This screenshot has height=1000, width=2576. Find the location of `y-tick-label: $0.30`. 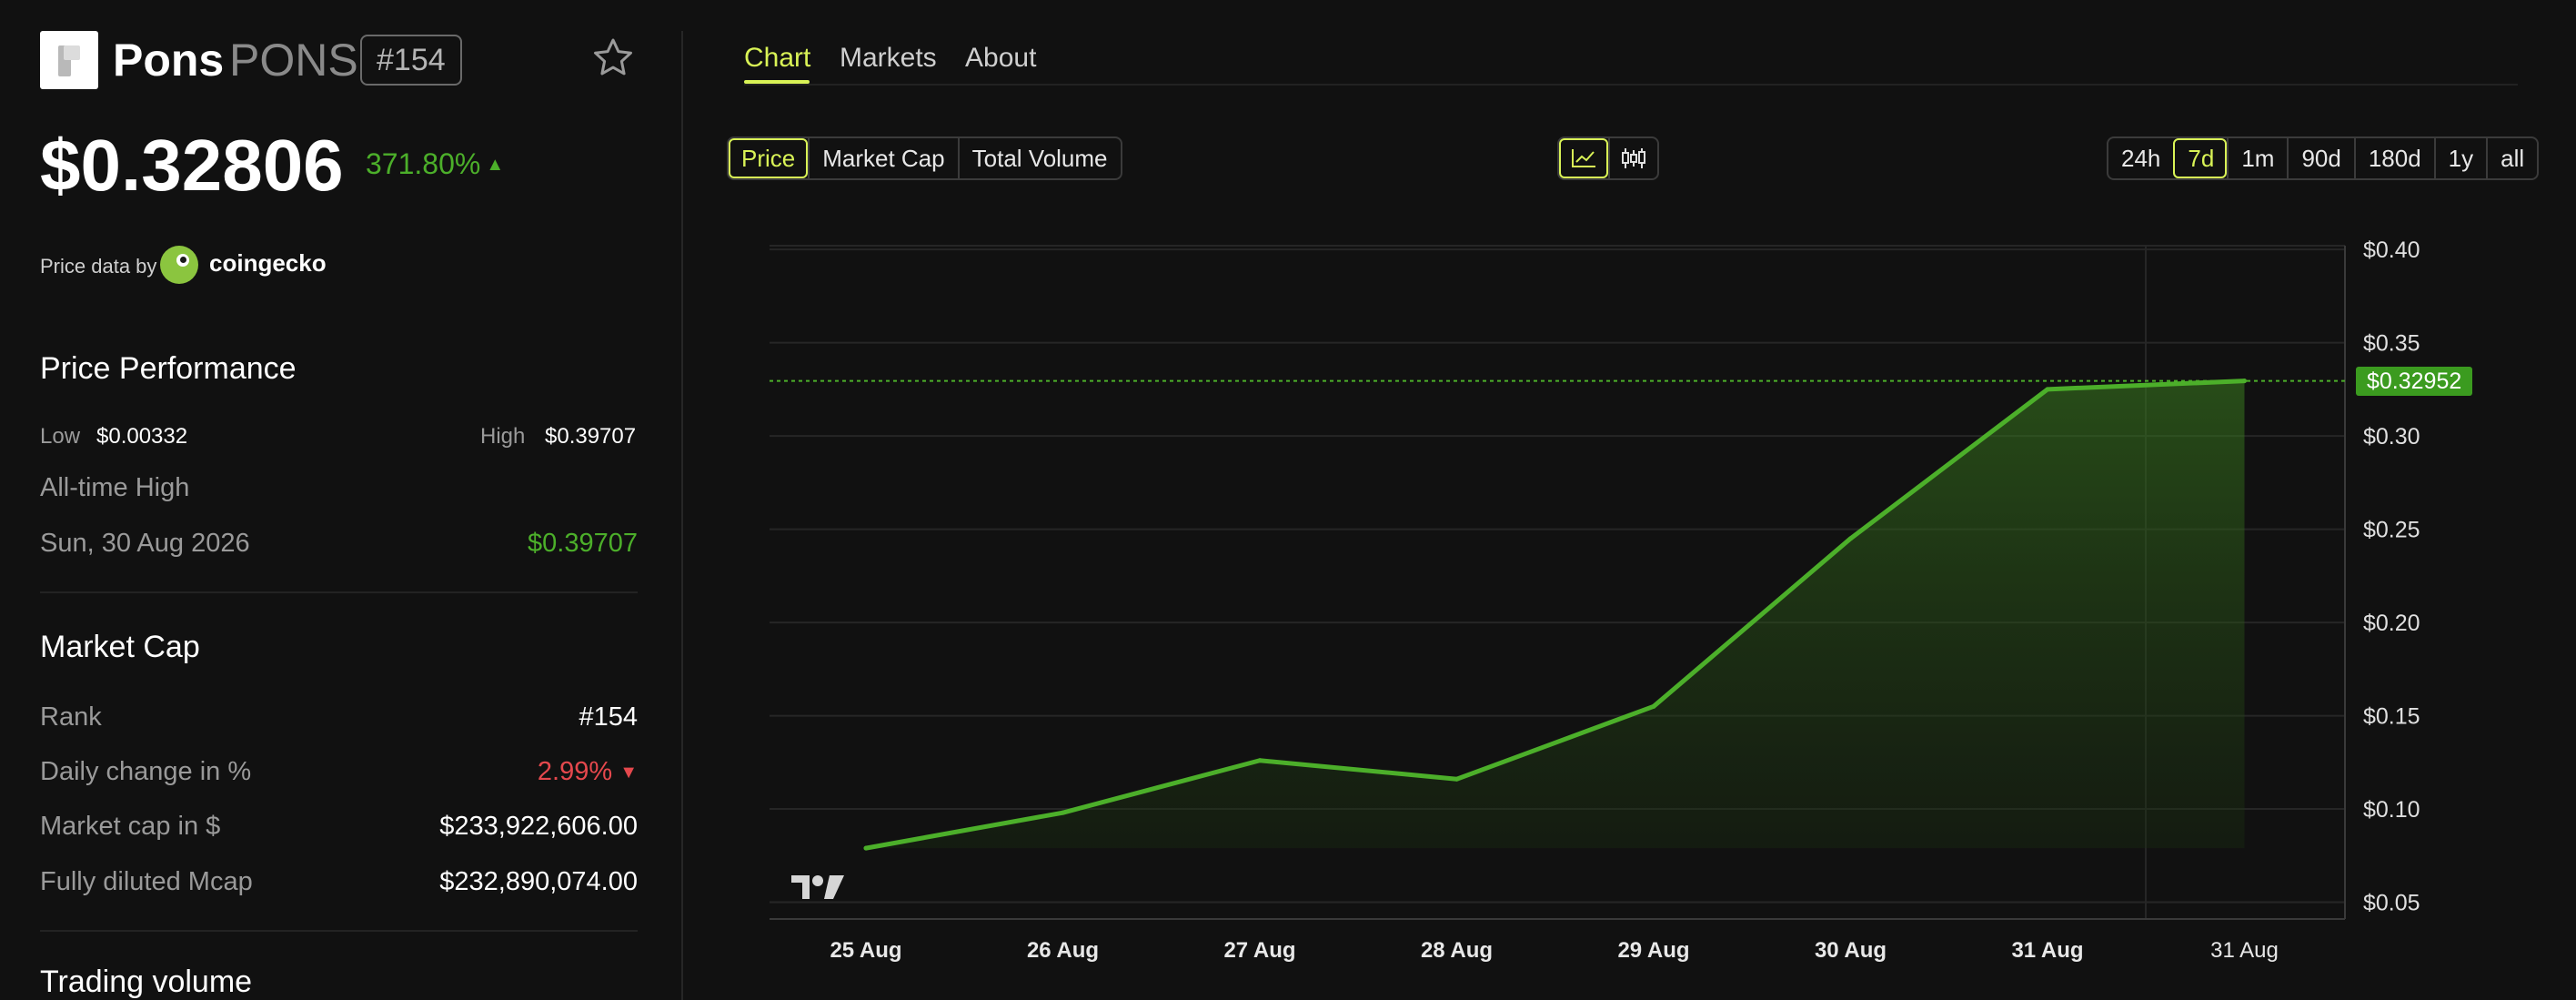

y-tick-label: $0.30 is located at coordinates (2391, 436).